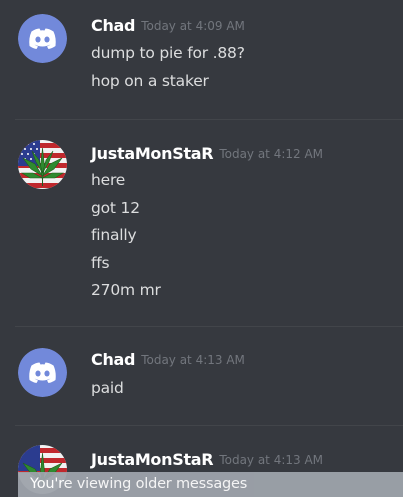 Image resolution: width=403 pixels, height=497 pixels. I want to click on message-text: ffs, so click(100, 263).